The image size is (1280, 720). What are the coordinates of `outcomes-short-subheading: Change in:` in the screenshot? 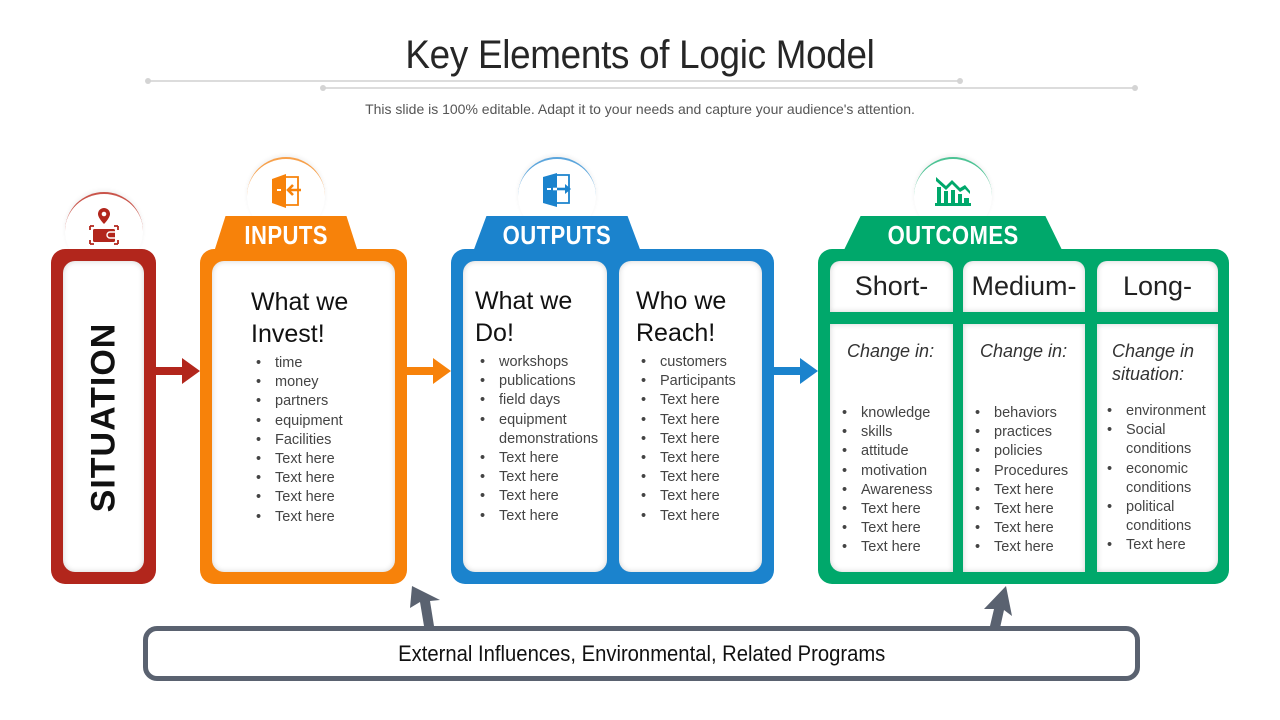 It's located at (891, 351).